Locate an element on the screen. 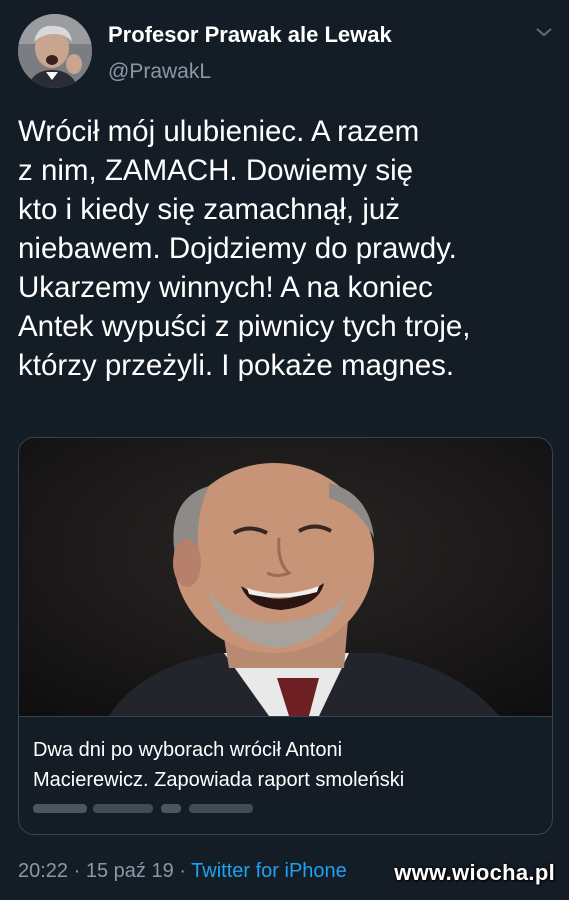 The height and width of the screenshot is (900, 569). author-display-name: Profesor Prawak ale Lewak is located at coordinates (250, 35).